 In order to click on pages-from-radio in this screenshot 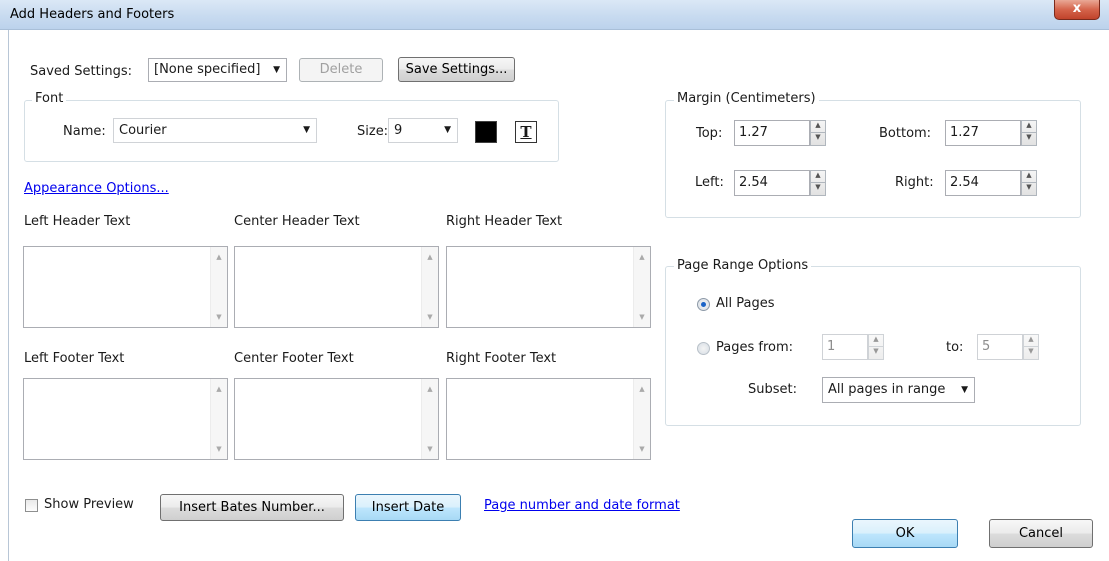, I will do `click(703, 348)`.